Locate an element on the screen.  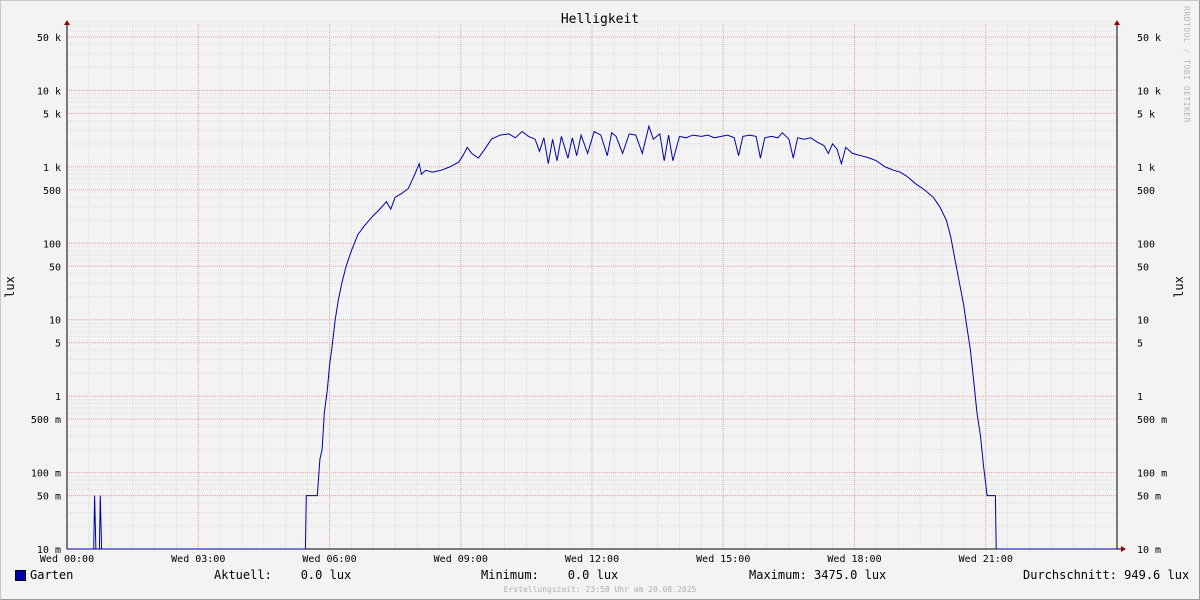
legend-minimum: Minimum: 0.0 lux is located at coordinates (550, 575).